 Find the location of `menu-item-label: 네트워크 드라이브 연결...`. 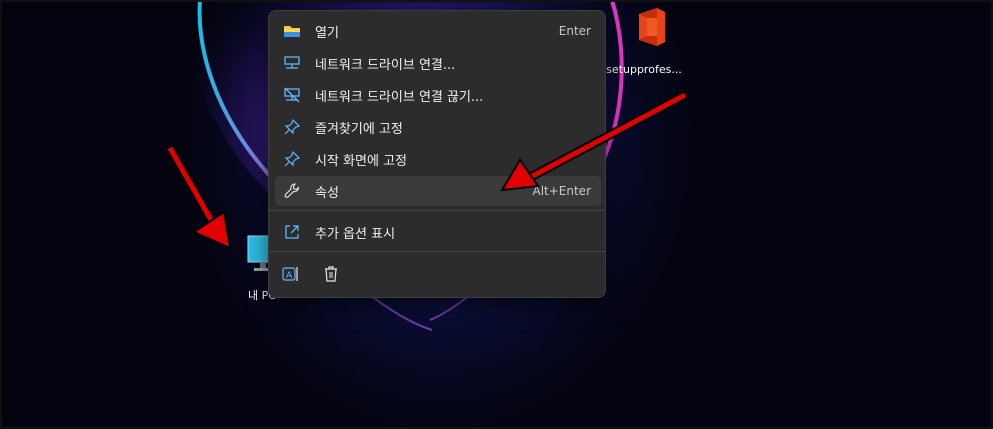

menu-item-label: 네트워크 드라이브 연결... is located at coordinates (385, 65).